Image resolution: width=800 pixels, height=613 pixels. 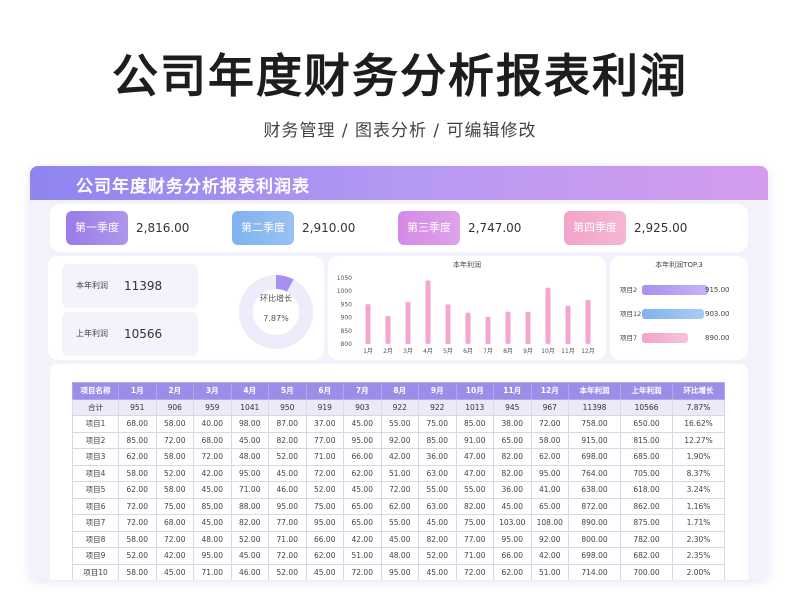 I want to click on table-cell: 36.00, so click(x=437, y=457).